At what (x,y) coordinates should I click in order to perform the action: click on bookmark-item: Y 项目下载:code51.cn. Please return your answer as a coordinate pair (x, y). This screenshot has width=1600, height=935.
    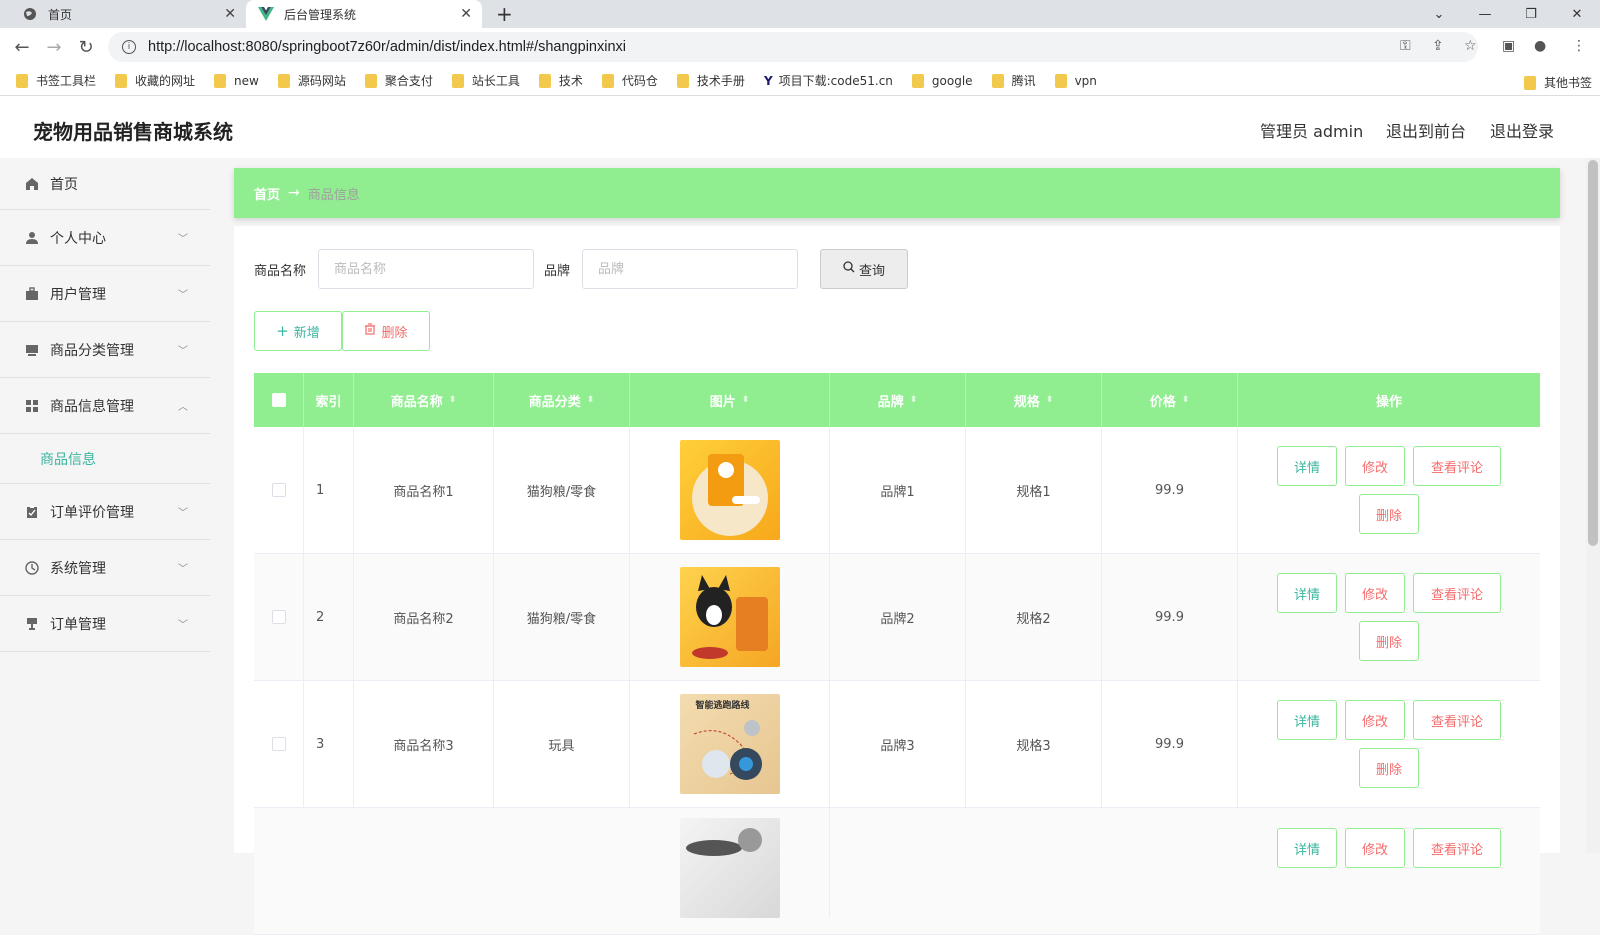
    Looking at the image, I should click on (828, 80).